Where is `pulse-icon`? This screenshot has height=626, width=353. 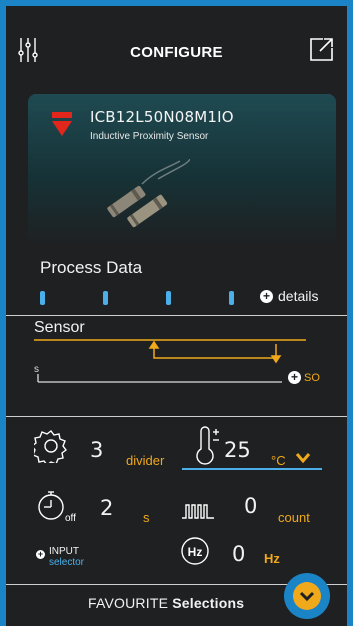 pulse-icon is located at coordinates (198, 513).